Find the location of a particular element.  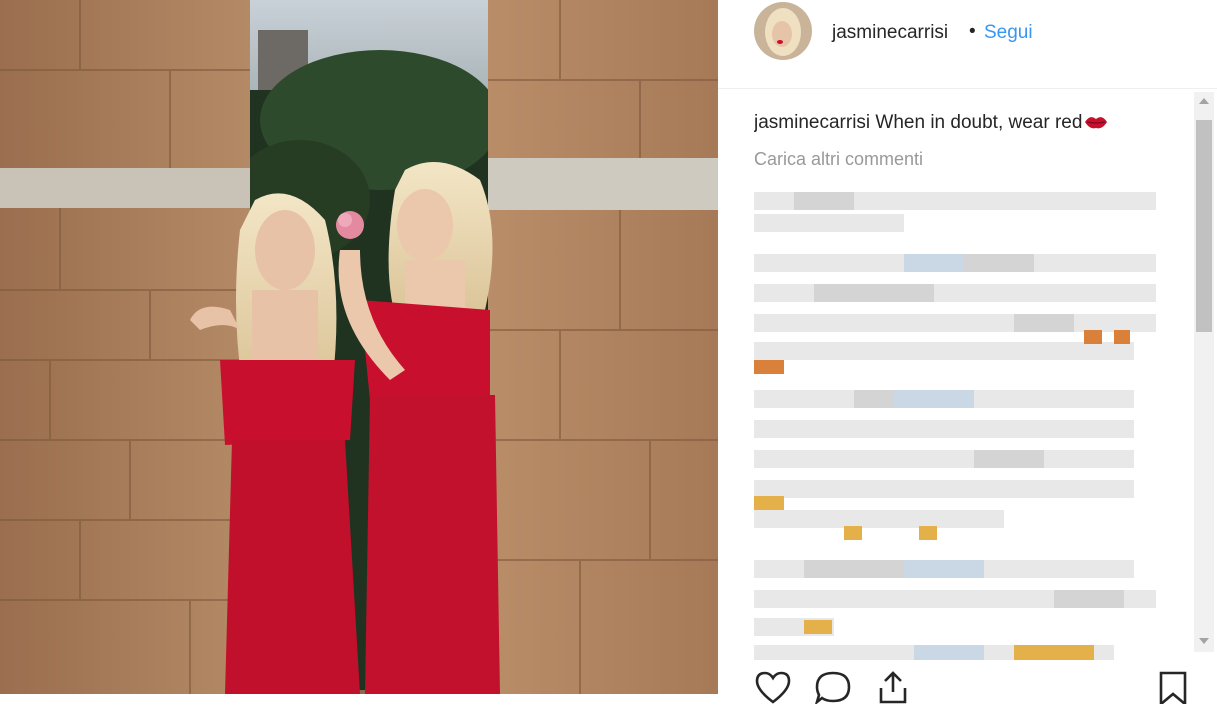

scroll-thumb is located at coordinates (1204, 226).